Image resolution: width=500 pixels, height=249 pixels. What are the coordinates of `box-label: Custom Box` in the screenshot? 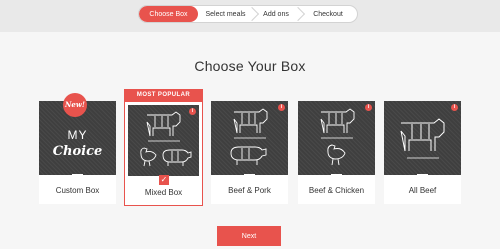 It's located at (77, 190).